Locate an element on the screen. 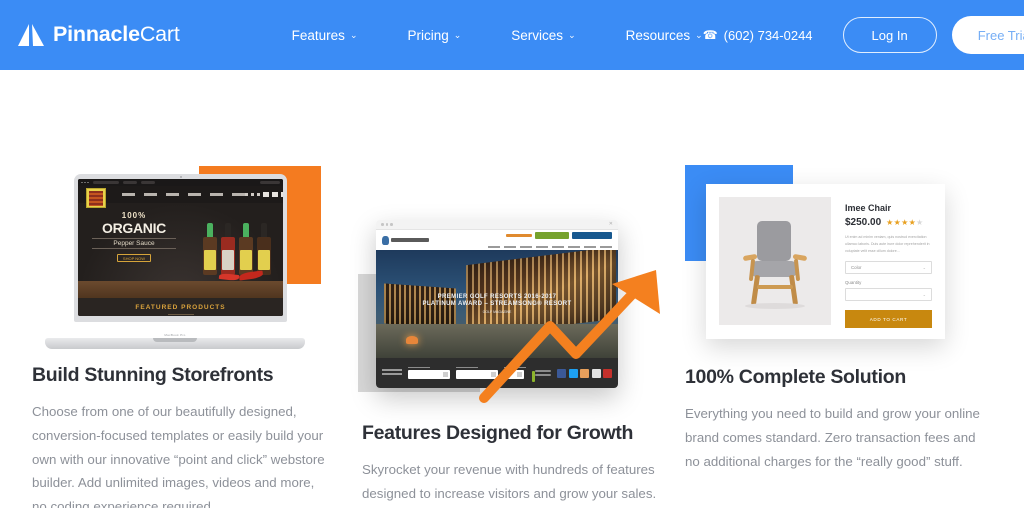  phone-icon: ☎ is located at coordinates (710, 35).